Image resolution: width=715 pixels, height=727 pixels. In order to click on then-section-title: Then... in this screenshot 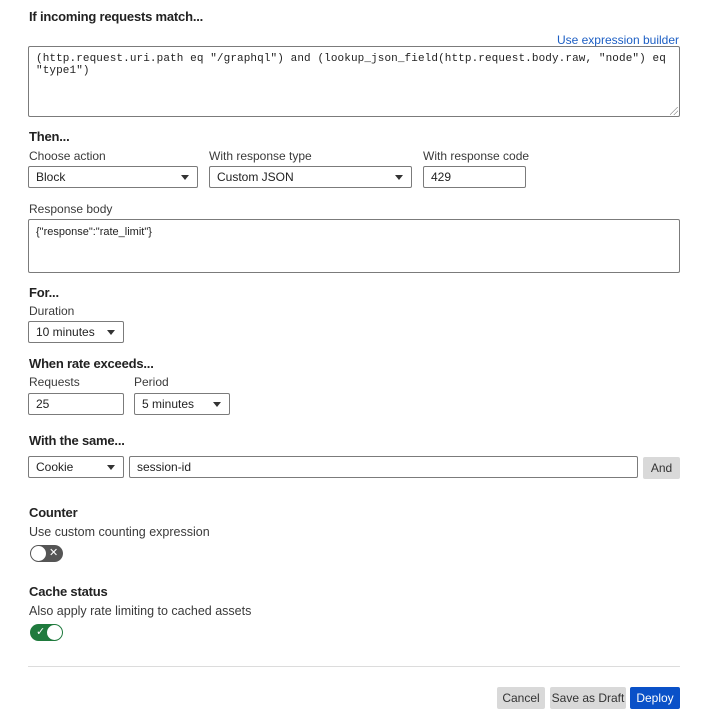, I will do `click(49, 136)`.